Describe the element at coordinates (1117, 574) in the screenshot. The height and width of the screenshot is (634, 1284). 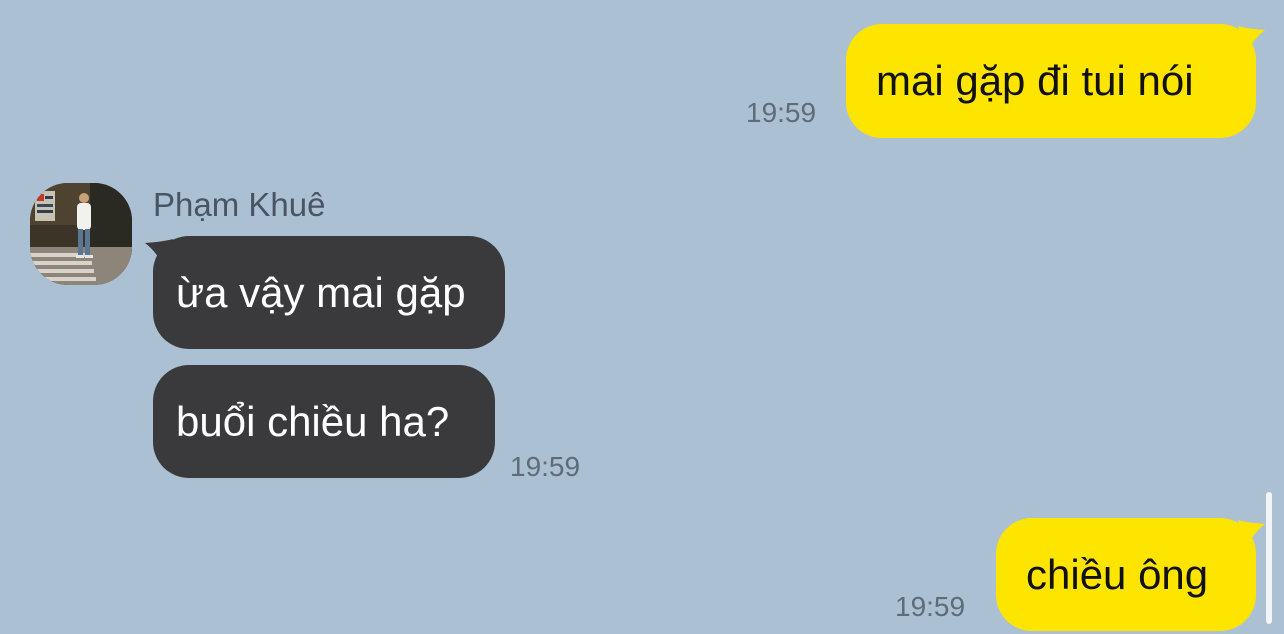
I see `message-text: chiều ông` at that location.